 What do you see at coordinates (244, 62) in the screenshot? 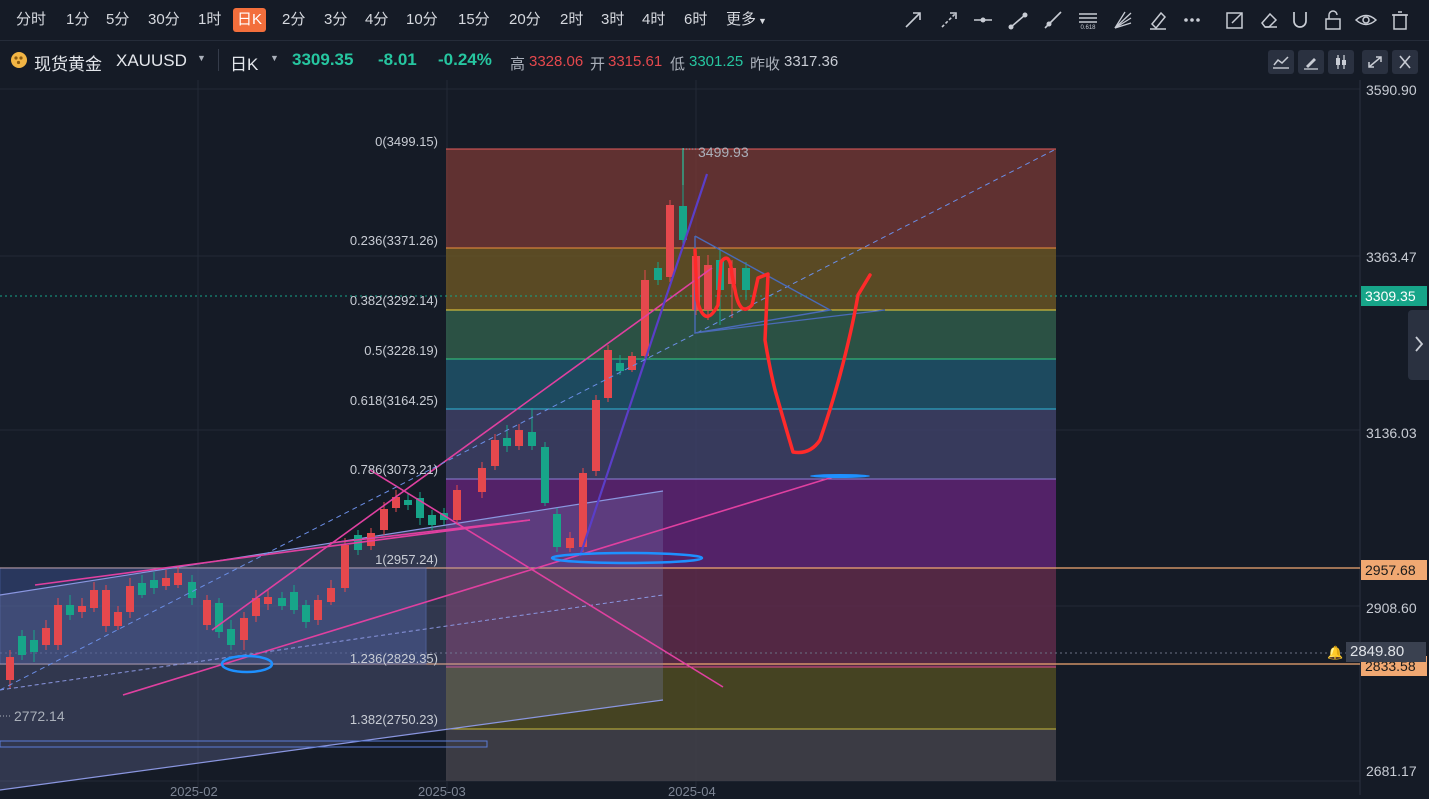
I see `period-select: 日K` at bounding box center [244, 62].